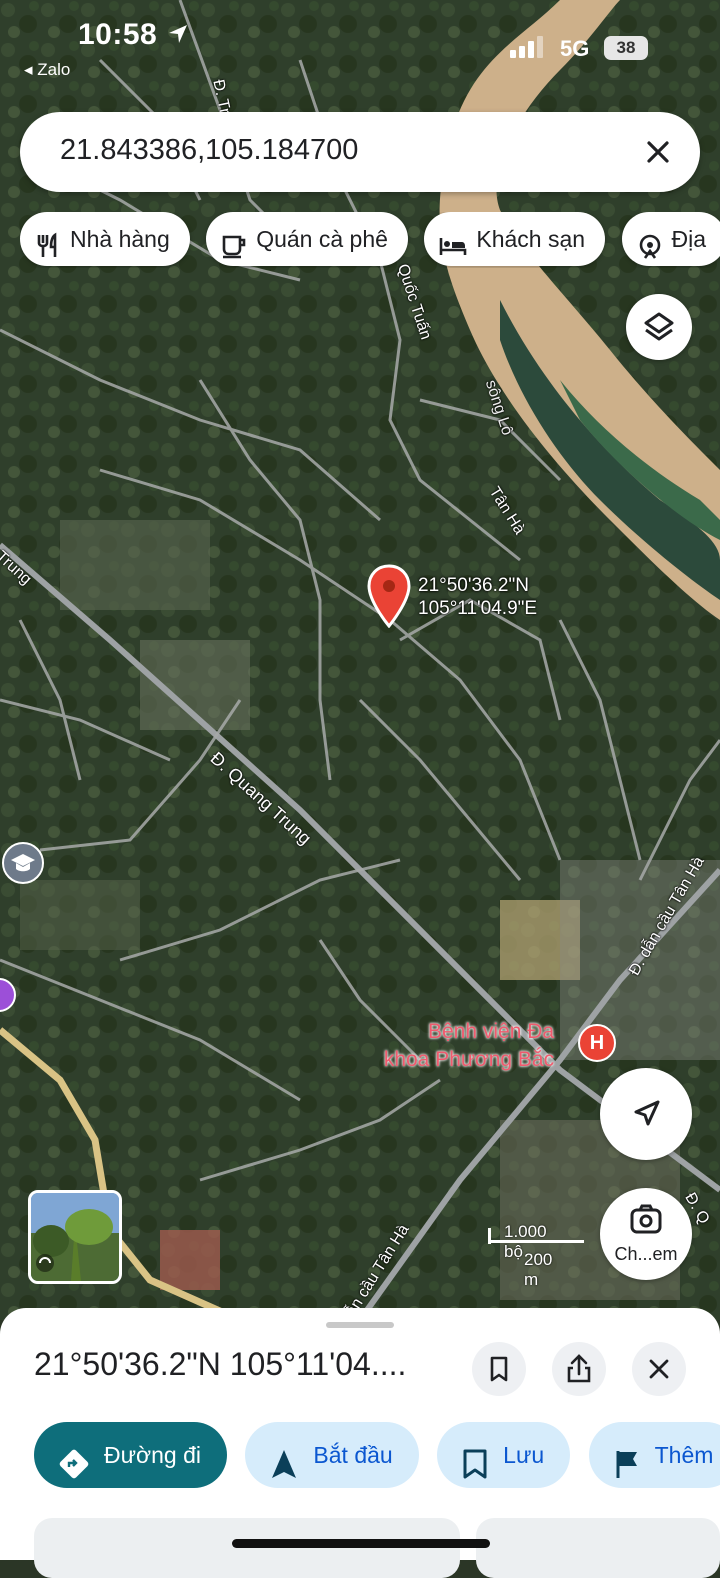  I want to click on search-bar: 21.843386,105.184700, so click(360, 152).